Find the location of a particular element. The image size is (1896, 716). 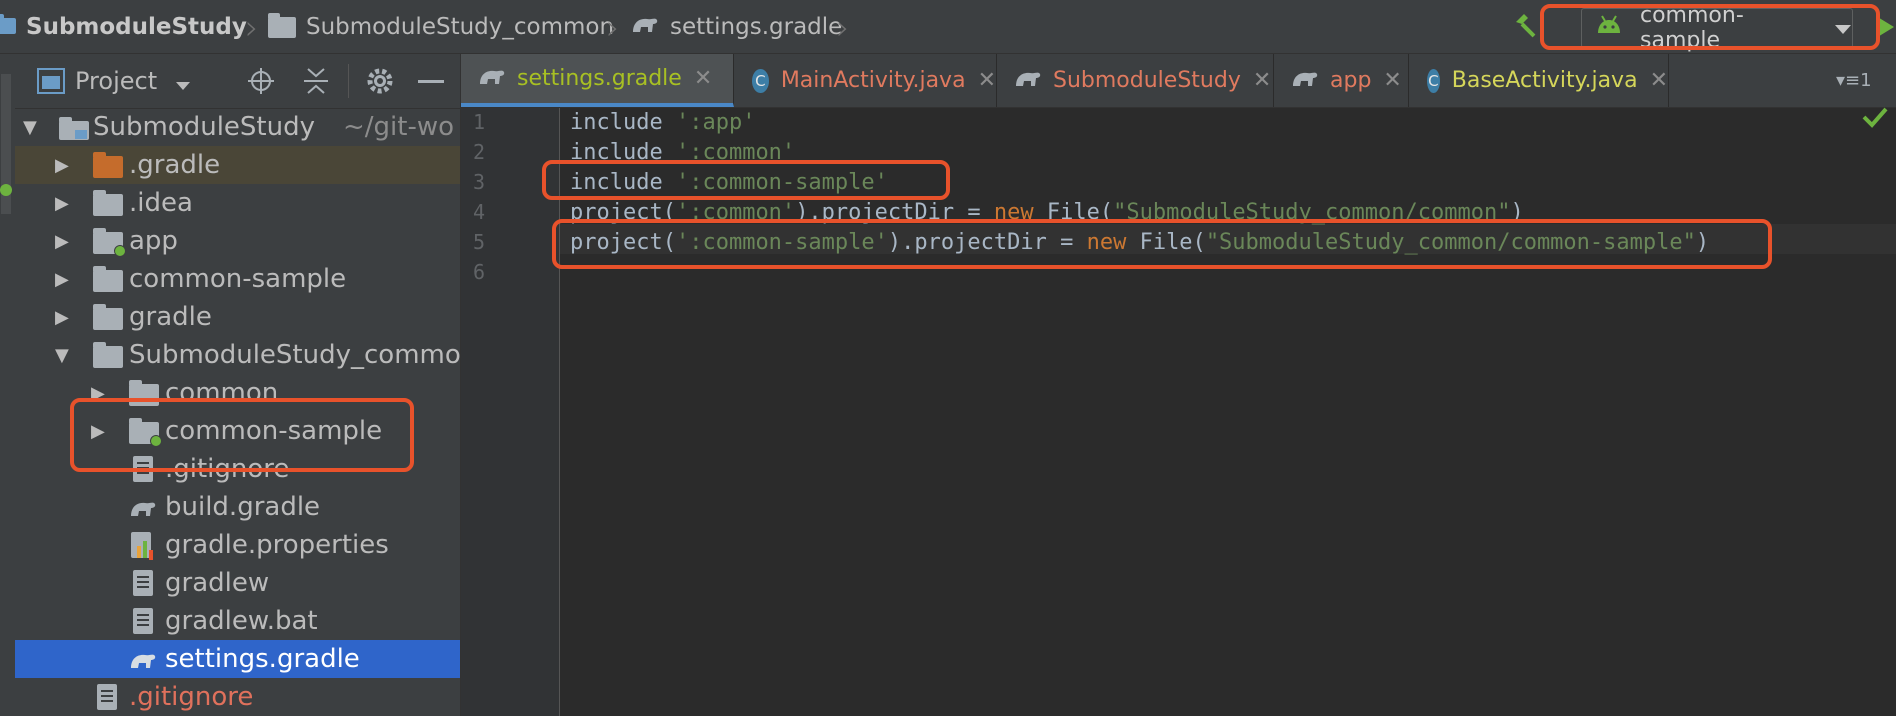

tree-item-label: app is located at coordinates (153, 241).